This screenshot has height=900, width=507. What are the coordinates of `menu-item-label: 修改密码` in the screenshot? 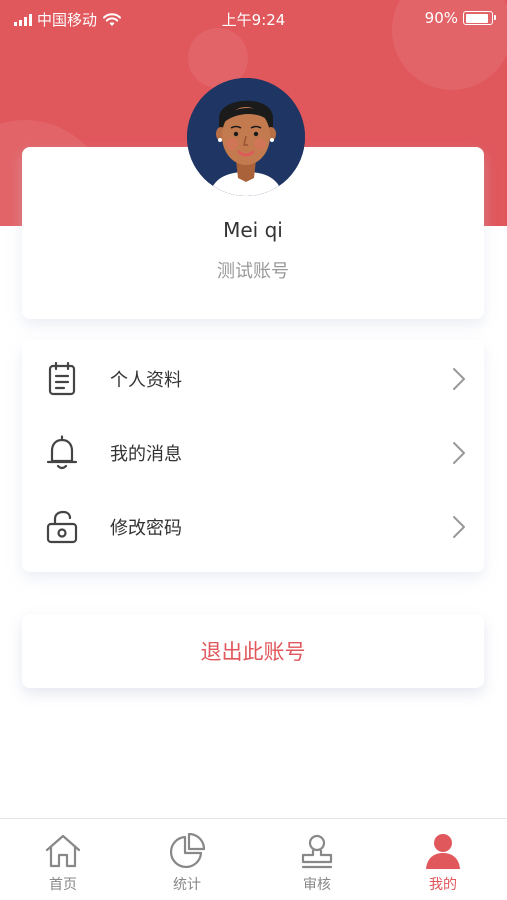 It's located at (146, 528).